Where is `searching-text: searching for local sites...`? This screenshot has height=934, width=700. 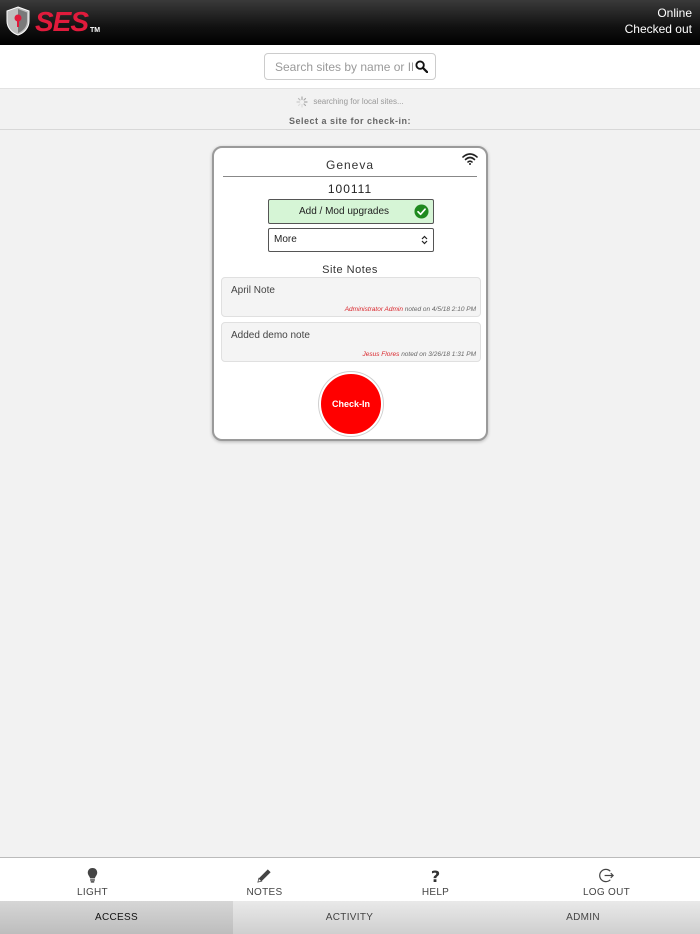
searching-text: searching for local sites... is located at coordinates (358, 102).